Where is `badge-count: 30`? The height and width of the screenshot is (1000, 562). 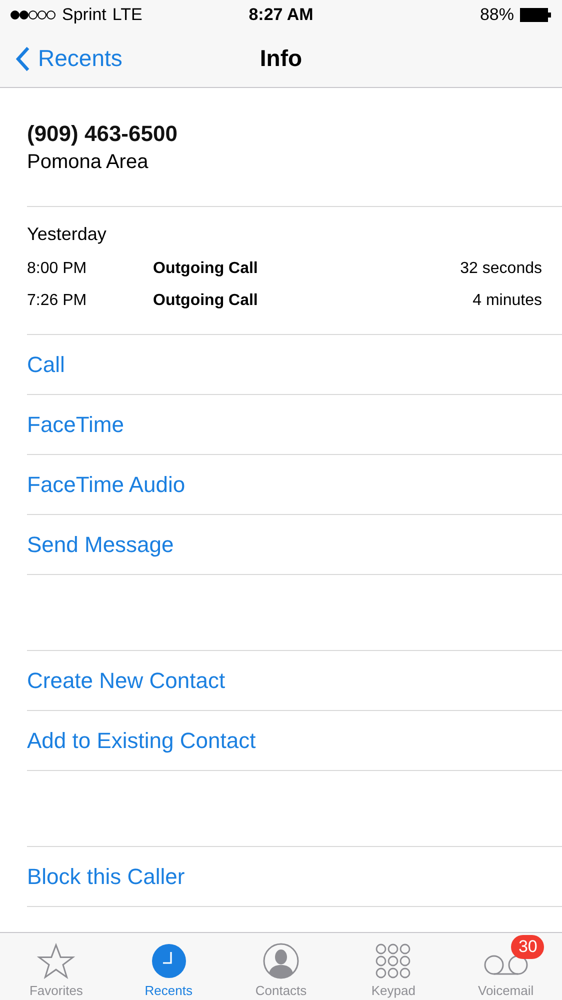 badge-count: 30 is located at coordinates (527, 947).